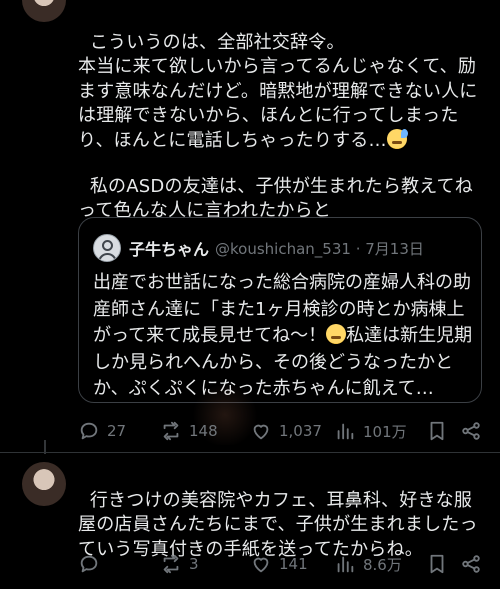 Image resolution: width=500 pixels, height=589 pixels. I want to click on like-button: 1,037, so click(292, 431).